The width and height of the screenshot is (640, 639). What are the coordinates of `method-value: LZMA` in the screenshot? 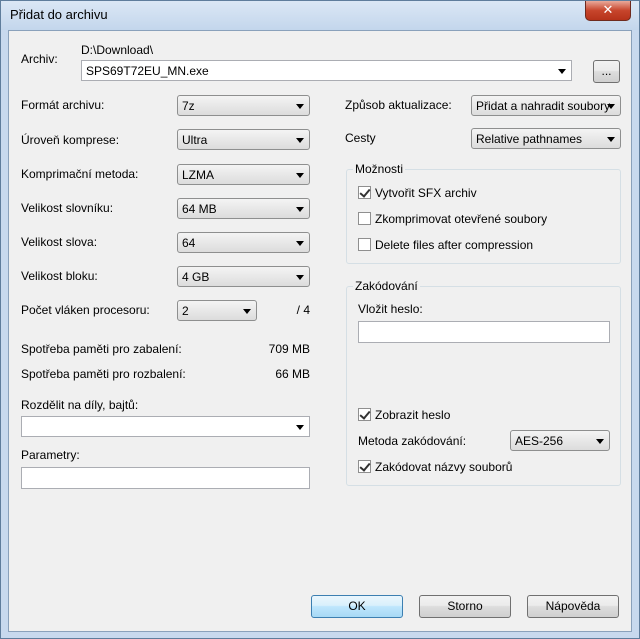 It's located at (198, 175).